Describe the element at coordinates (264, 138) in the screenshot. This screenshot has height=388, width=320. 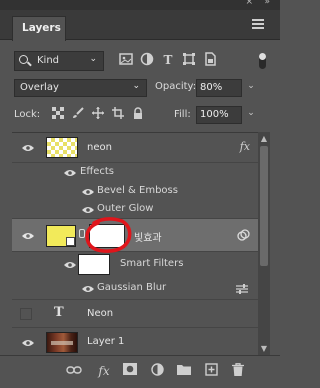
I see `scroll-up-arrow-icon: ▲` at that location.